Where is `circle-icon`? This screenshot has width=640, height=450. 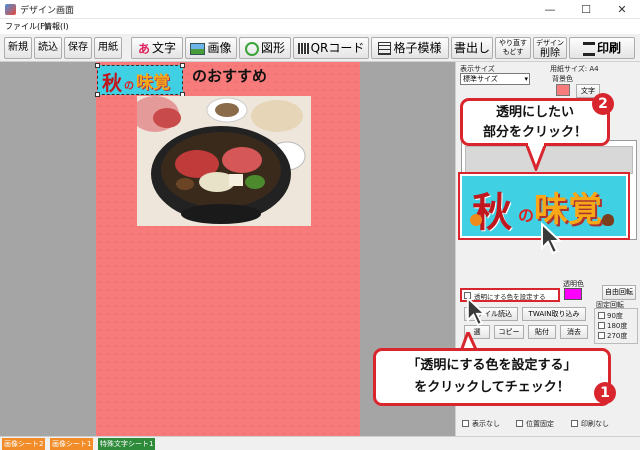 circle-icon is located at coordinates (251, 48).